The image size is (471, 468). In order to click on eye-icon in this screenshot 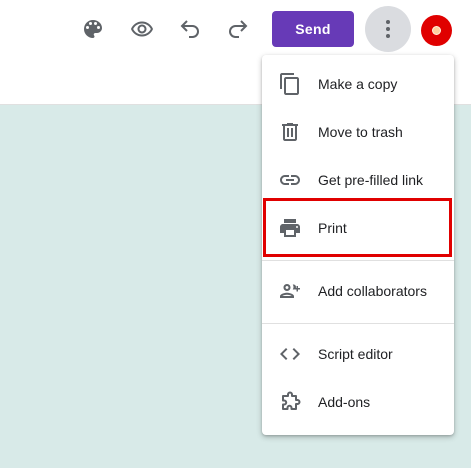, I will do `click(142, 29)`.